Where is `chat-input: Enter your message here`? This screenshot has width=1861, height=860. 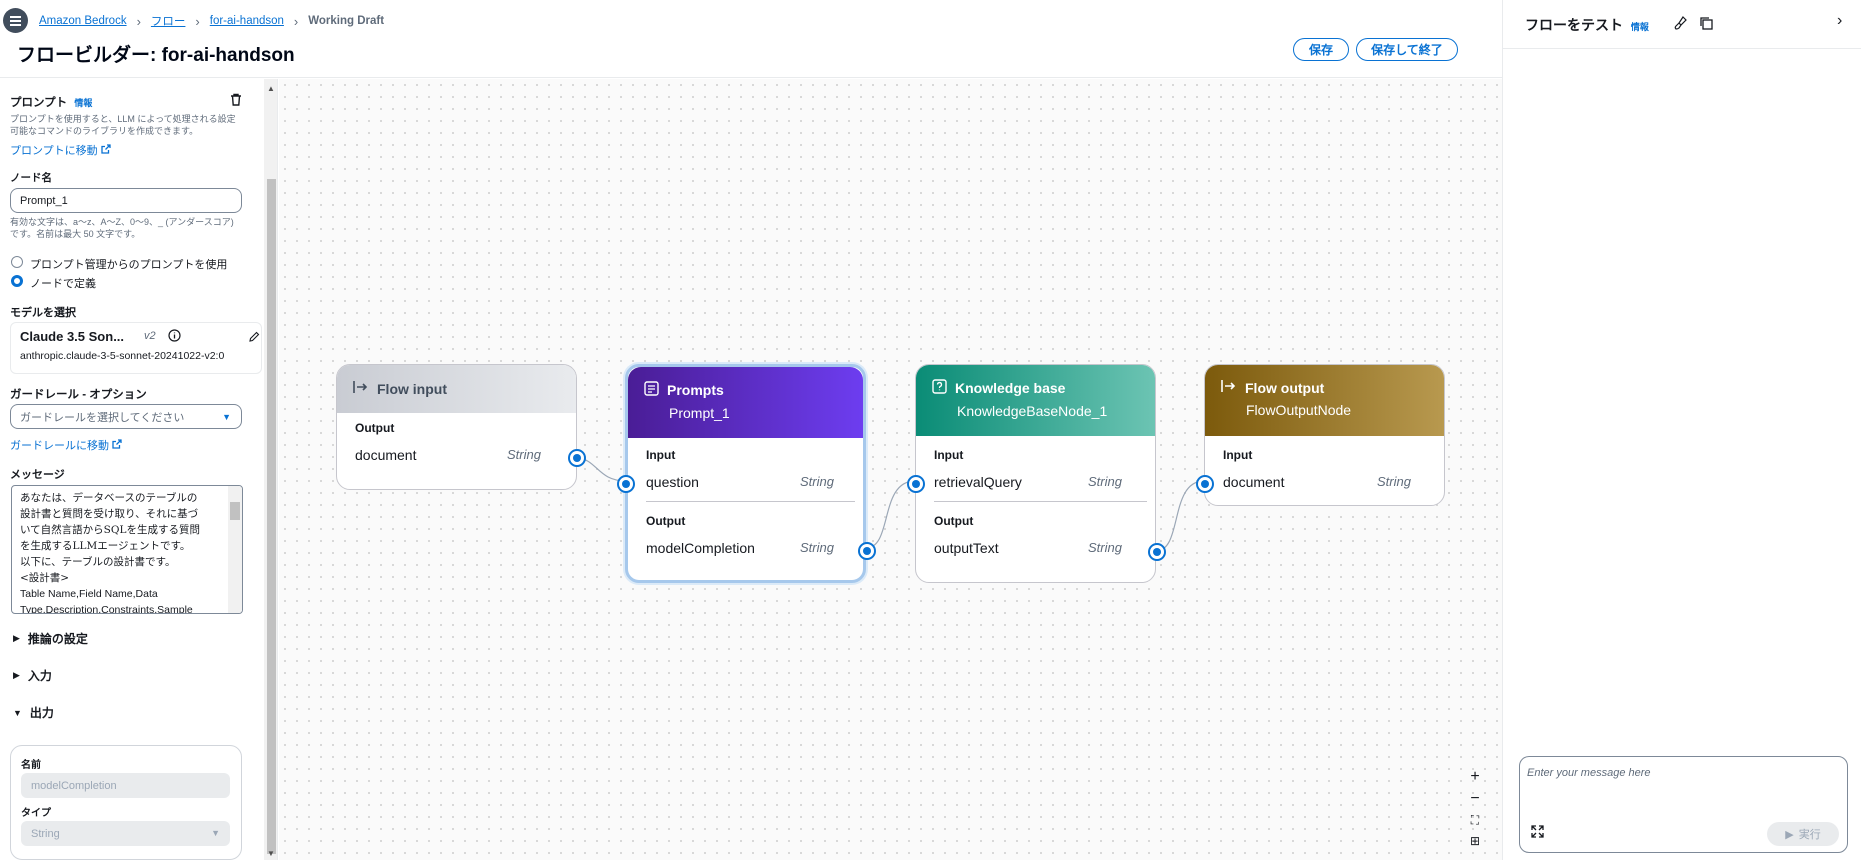
chat-input: Enter your message here is located at coordinates (1589, 773).